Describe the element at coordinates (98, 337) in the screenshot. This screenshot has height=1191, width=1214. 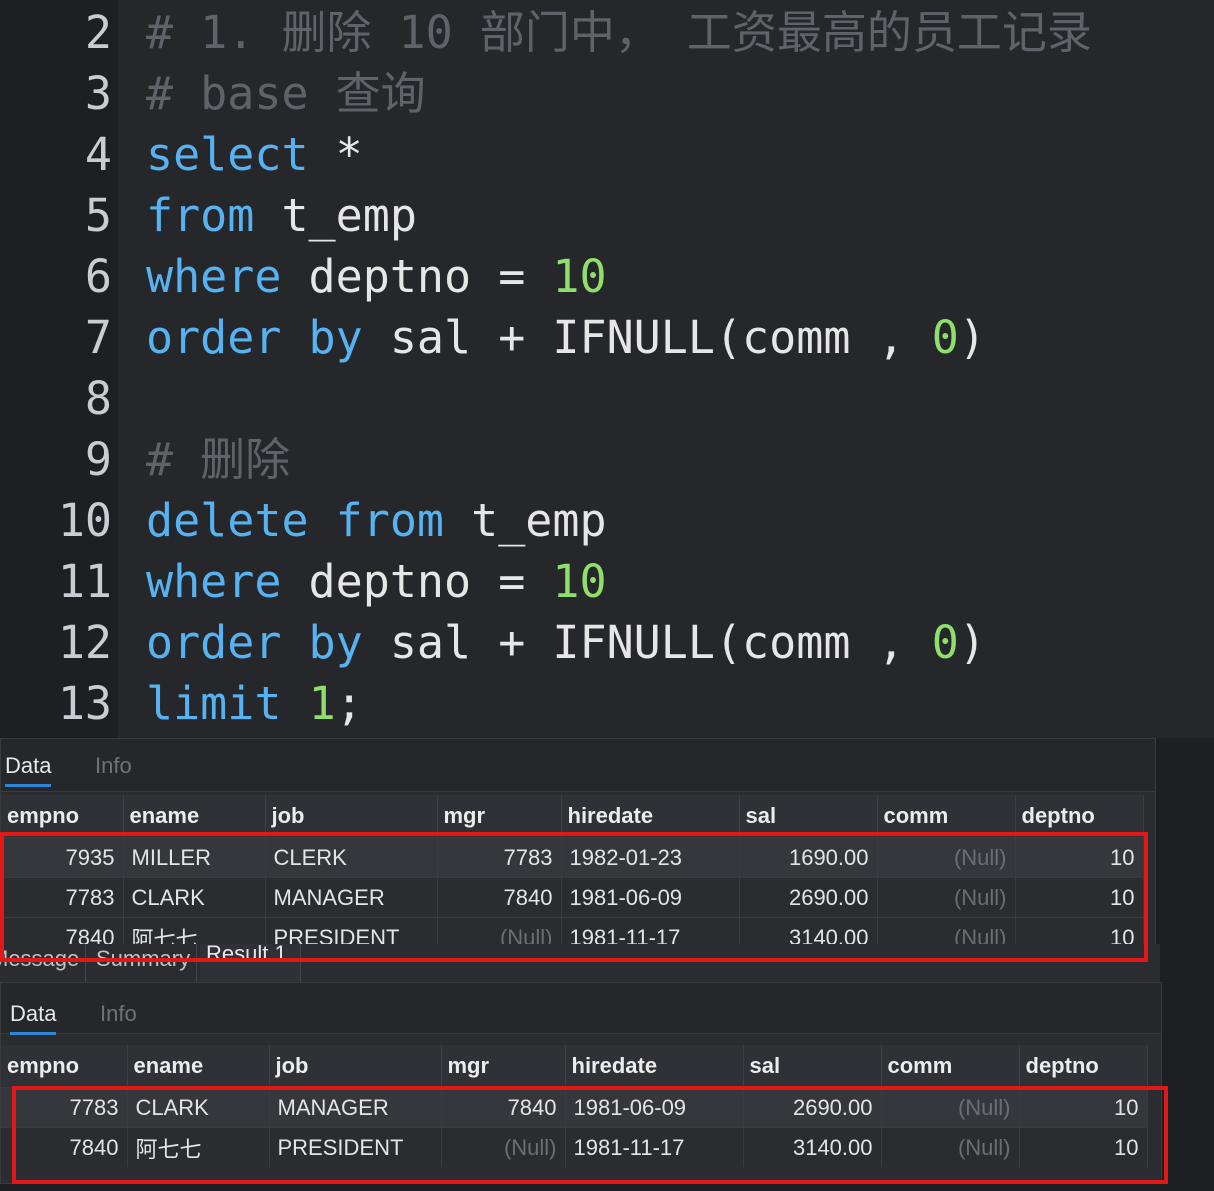
I see `line-number: 7` at that location.